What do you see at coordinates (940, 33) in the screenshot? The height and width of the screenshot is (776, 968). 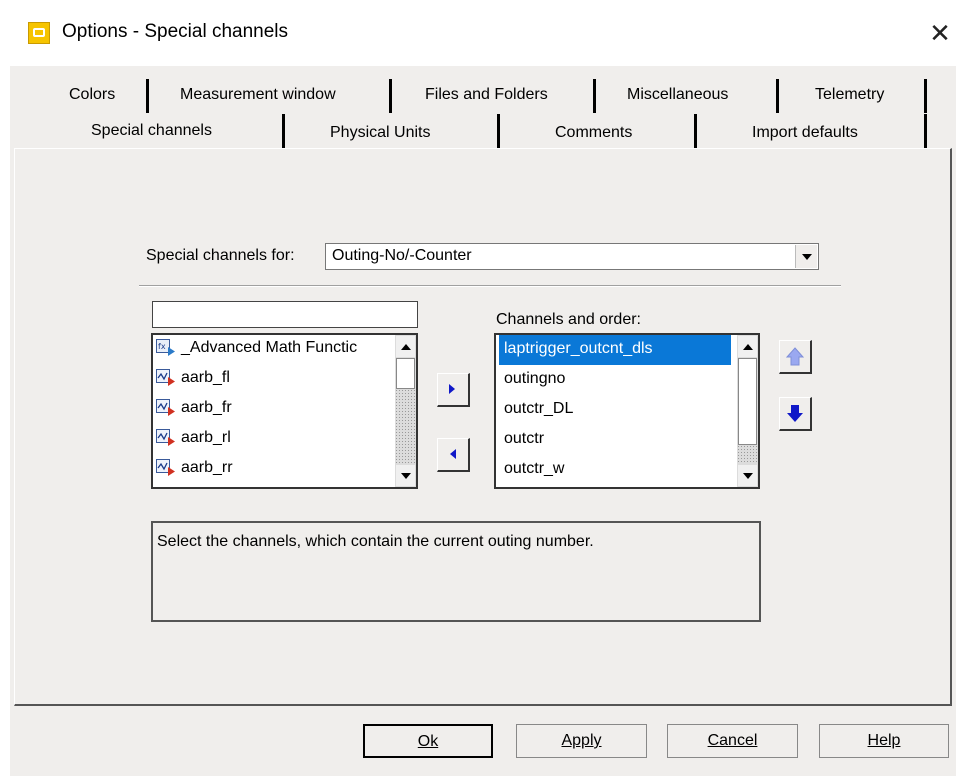 I see `close-icon: ✕` at bounding box center [940, 33].